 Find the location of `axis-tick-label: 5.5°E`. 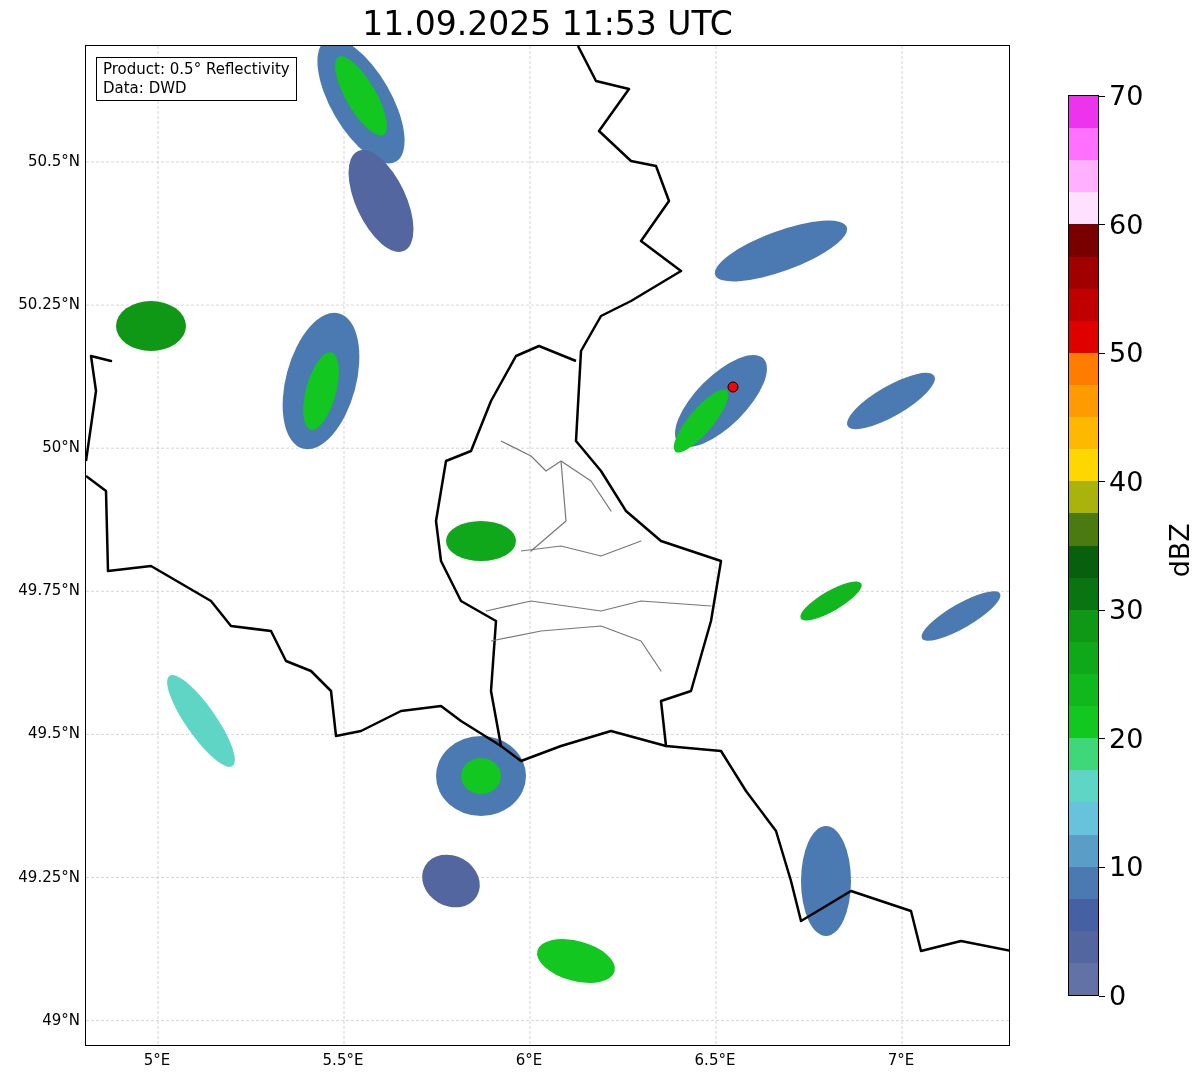

axis-tick-label: 5.5°E is located at coordinates (343, 1060).